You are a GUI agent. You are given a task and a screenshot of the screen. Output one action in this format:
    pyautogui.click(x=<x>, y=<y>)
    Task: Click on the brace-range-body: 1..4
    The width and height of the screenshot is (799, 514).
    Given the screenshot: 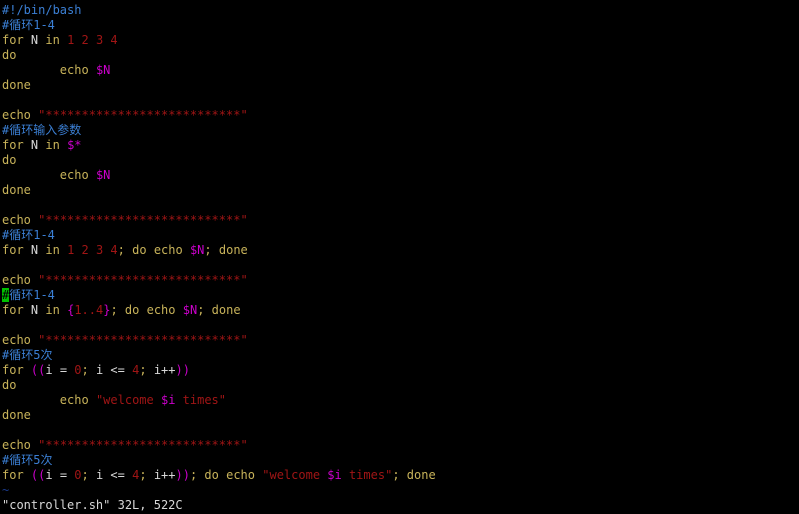 What is the action you would take?
    pyautogui.click(x=89, y=310)
    